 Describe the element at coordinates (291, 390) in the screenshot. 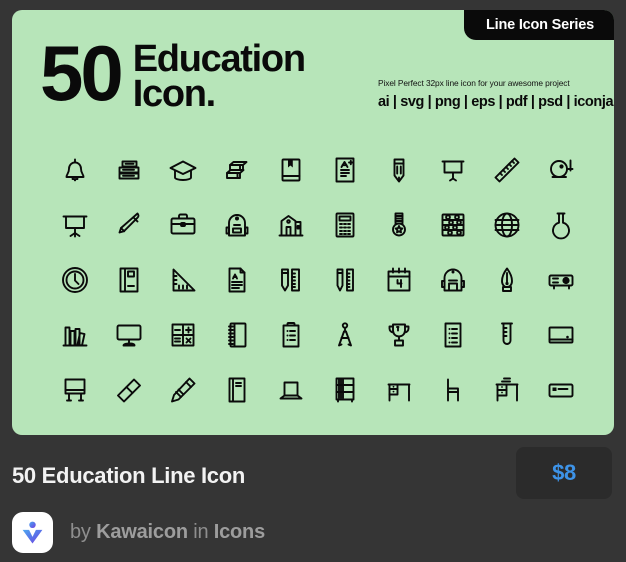

I see `laptop-icon` at that location.